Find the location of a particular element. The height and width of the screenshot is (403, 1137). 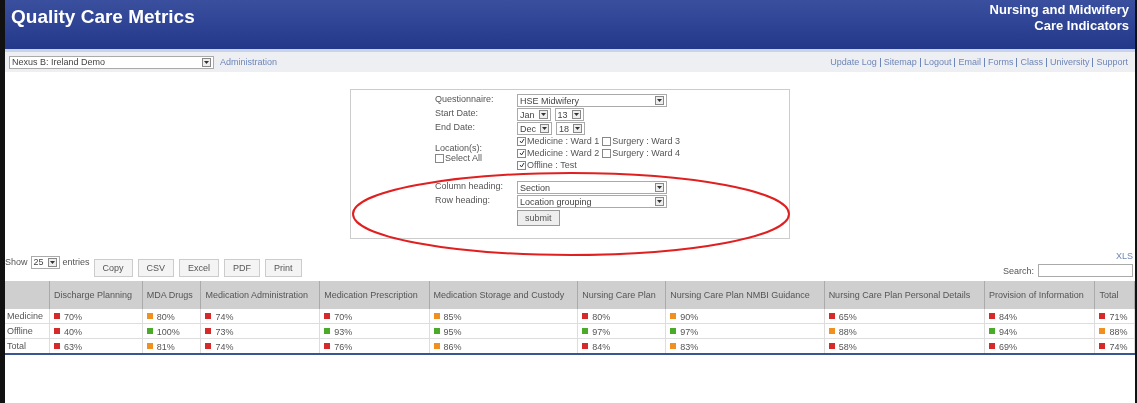

column-header: Provision of Information is located at coordinates (1039, 295).